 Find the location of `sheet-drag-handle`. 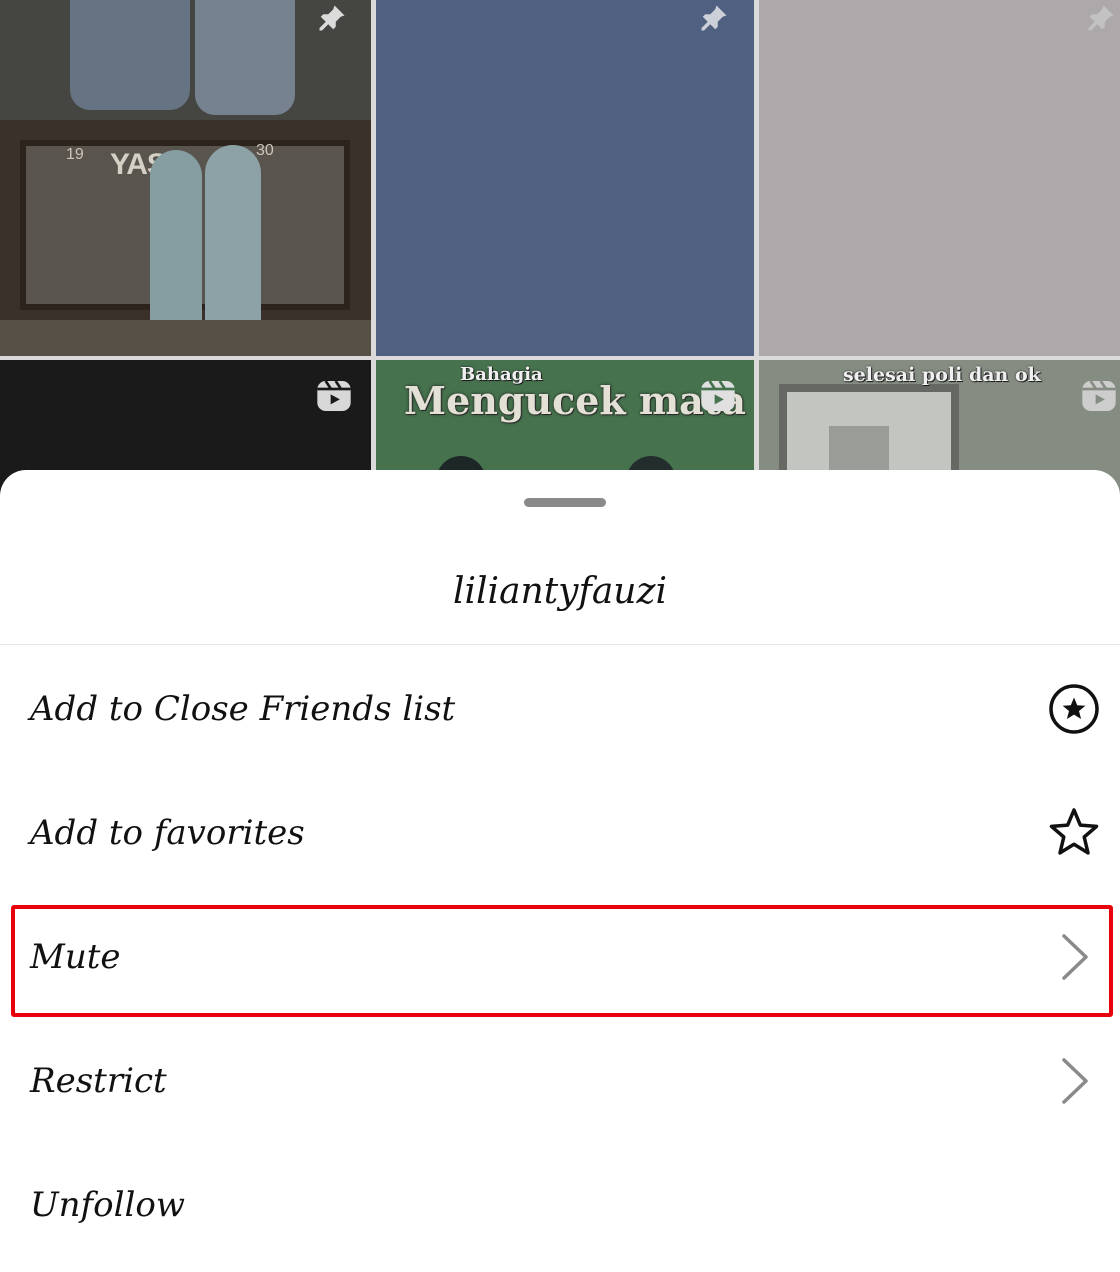

sheet-drag-handle is located at coordinates (565, 502).